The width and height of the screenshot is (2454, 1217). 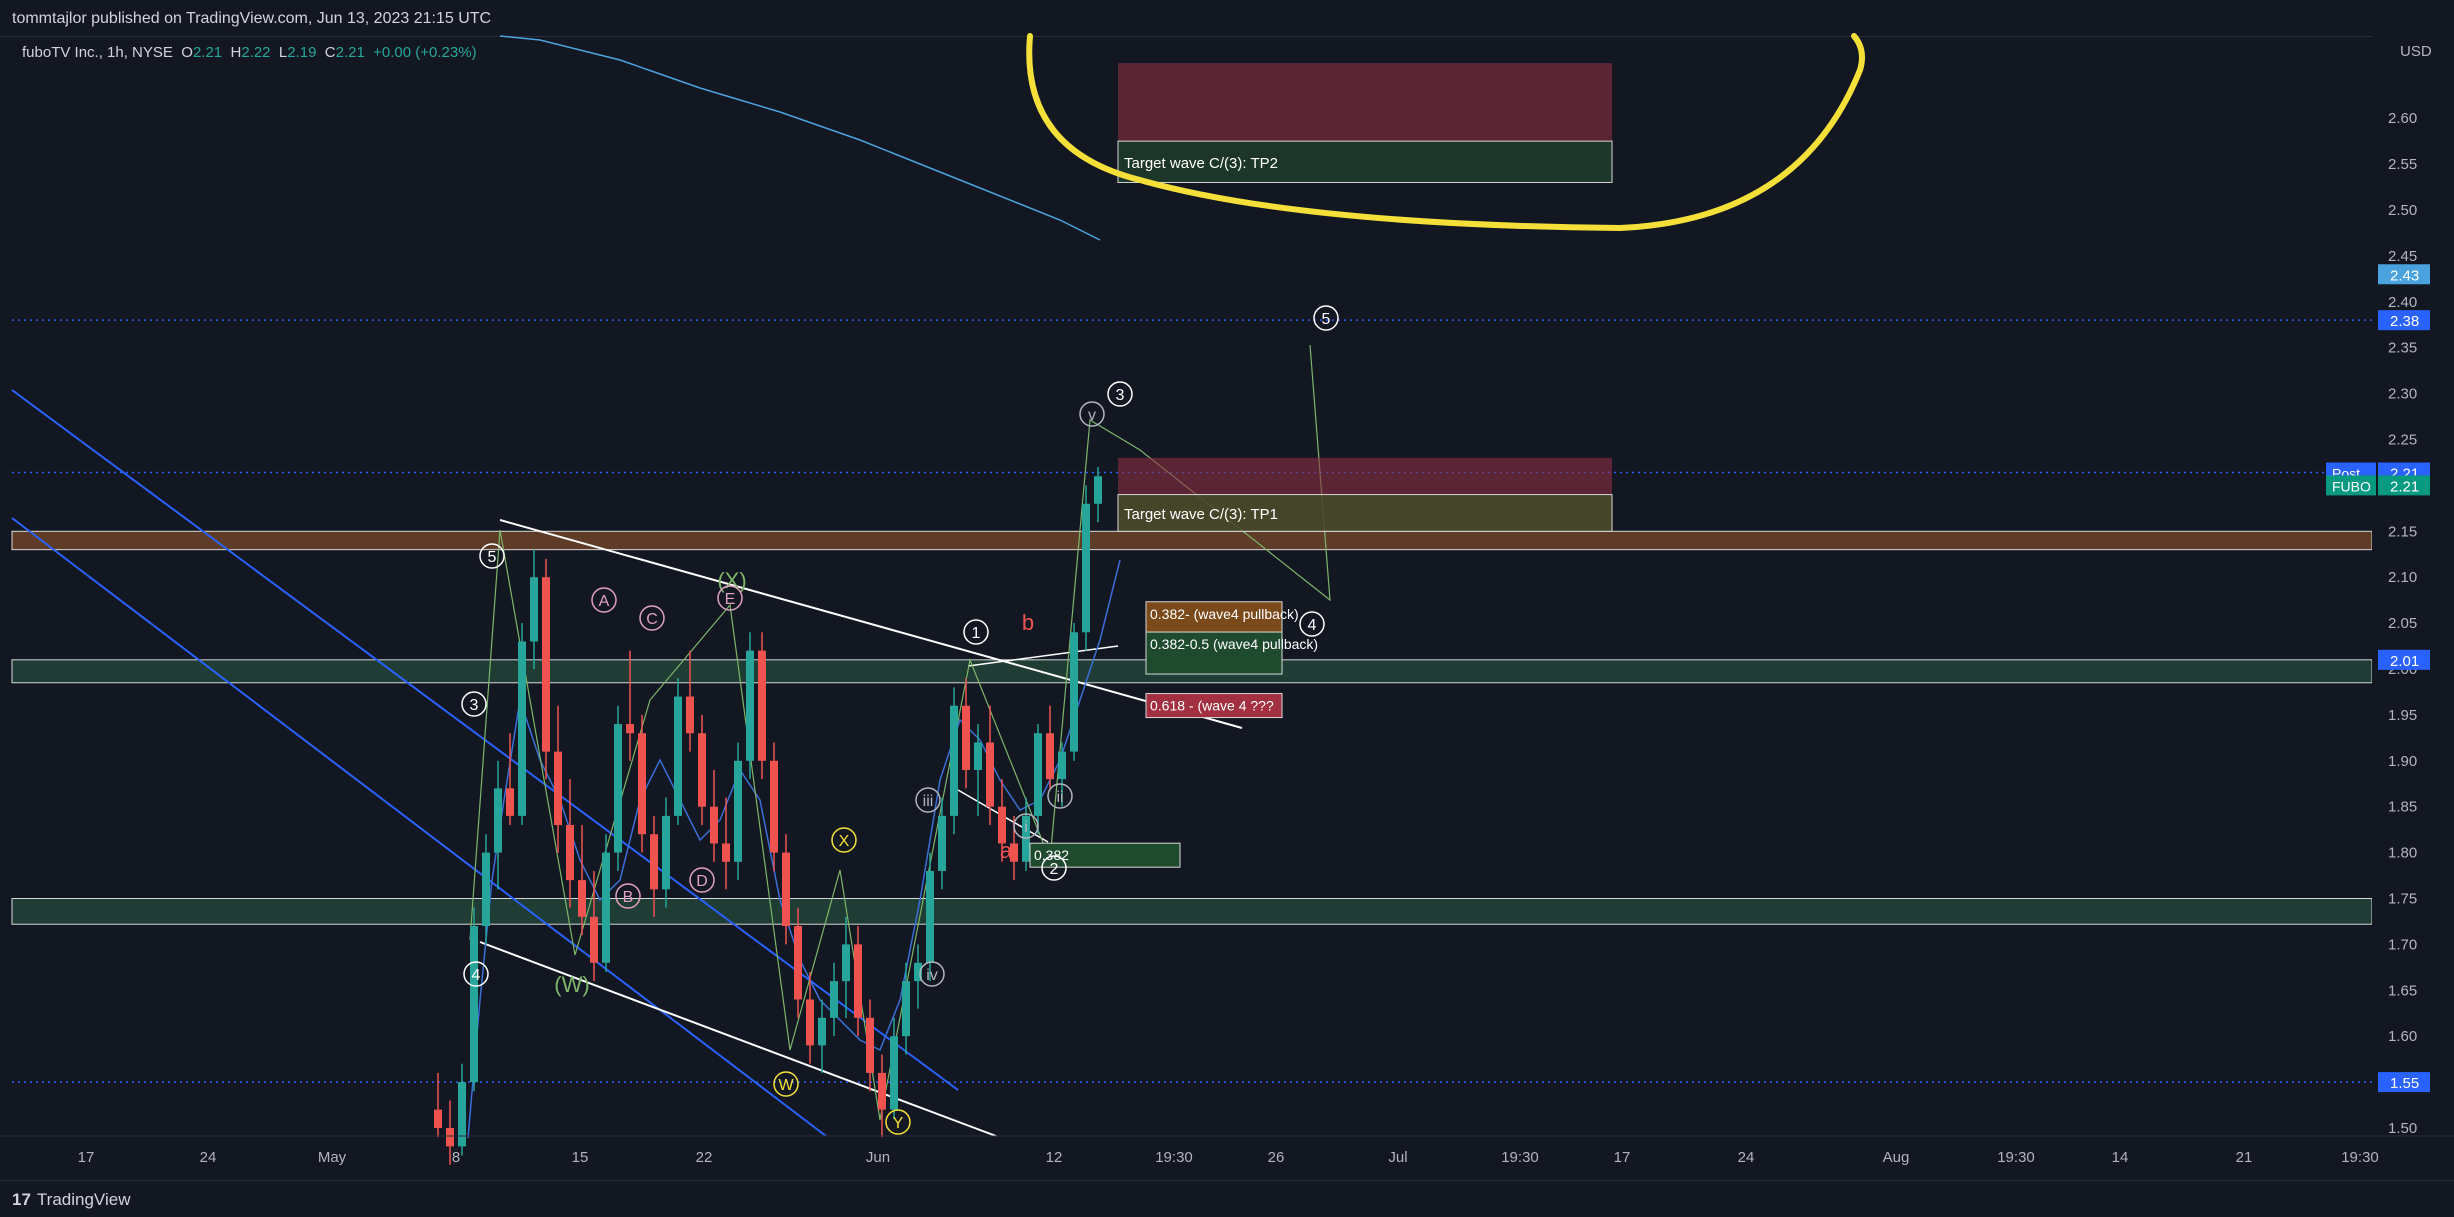 What do you see at coordinates (2402, 164) in the screenshot?
I see `y-tick-label: 2.55` at bounding box center [2402, 164].